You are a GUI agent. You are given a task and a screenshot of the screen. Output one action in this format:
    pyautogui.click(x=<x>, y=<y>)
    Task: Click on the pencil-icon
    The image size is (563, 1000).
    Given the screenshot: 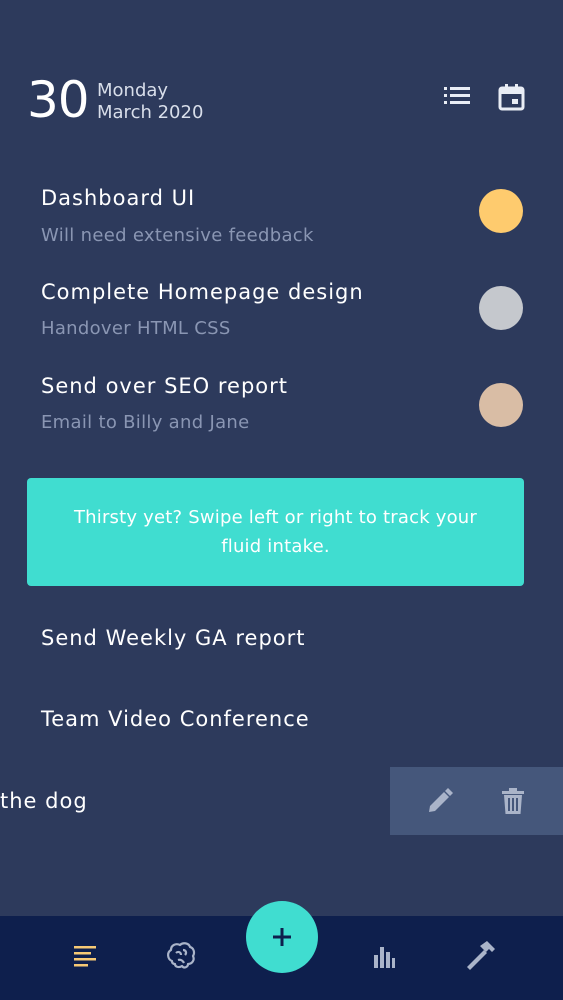 What is the action you would take?
    pyautogui.click(x=440, y=801)
    